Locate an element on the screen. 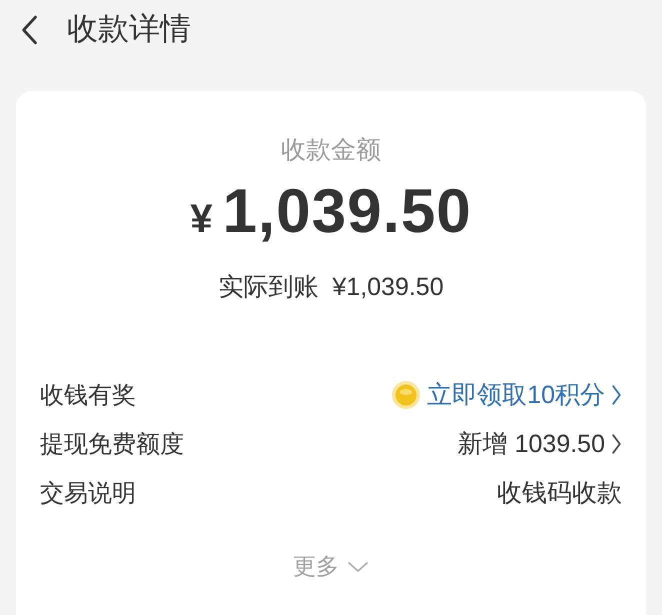 The image size is (662, 615). coin-icon is located at coordinates (406, 395).